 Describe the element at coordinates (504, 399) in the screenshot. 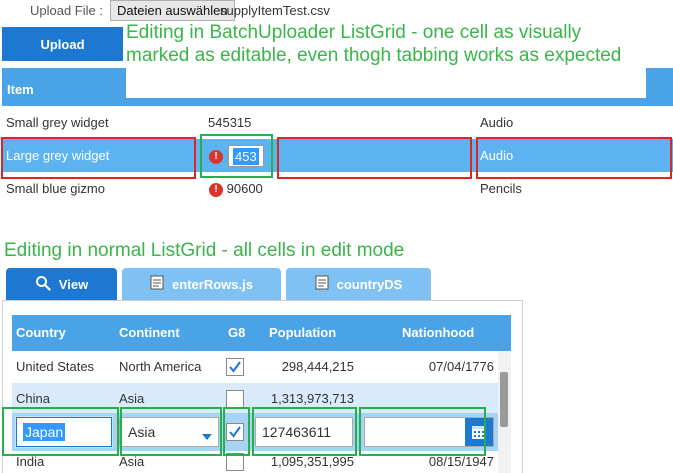

I see `scrollbar-thumb` at that location.